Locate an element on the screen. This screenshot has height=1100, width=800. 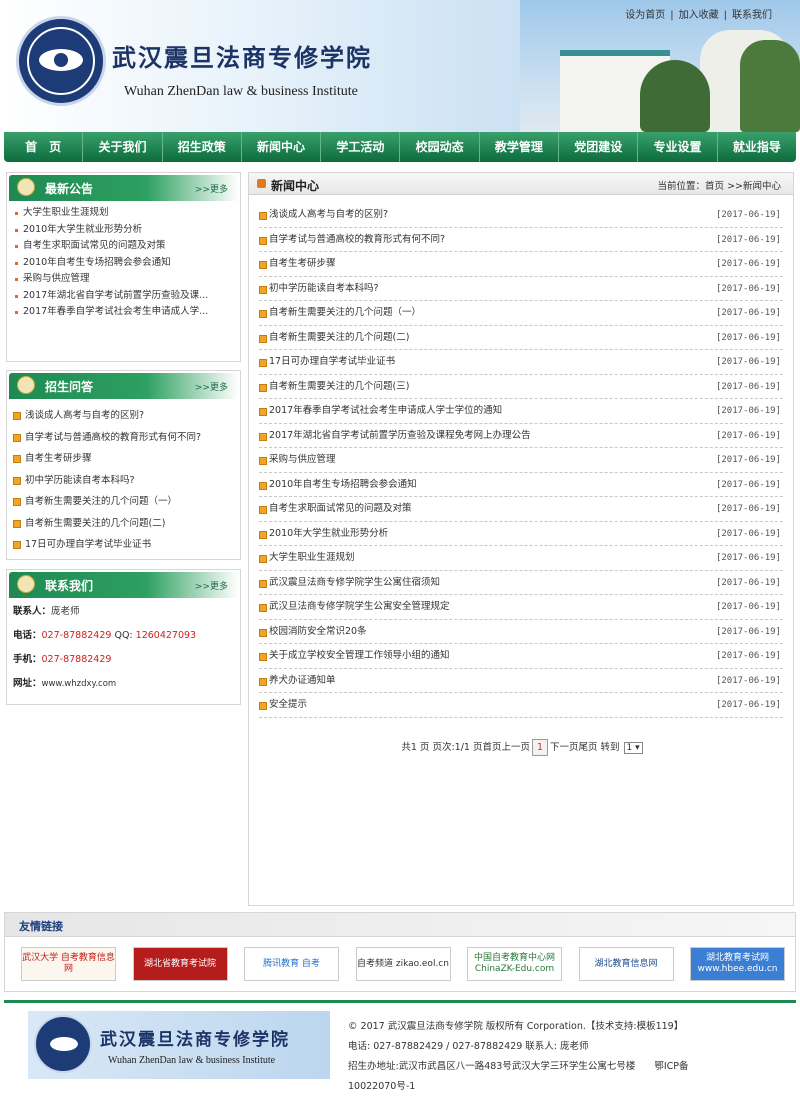
article-title: 初中学历能读自考本科吗? is located at coordinates (324, 288).